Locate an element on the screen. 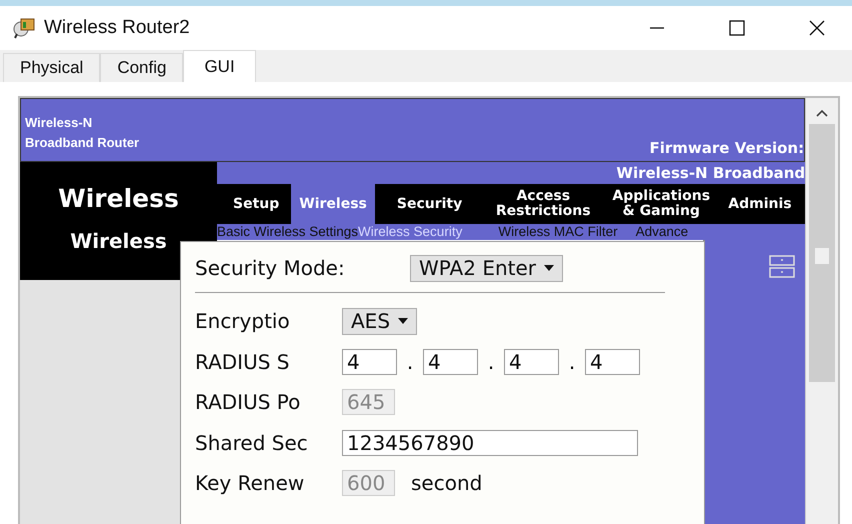 This screenshot has height=524, width=852. nav-tab: Wireless is located at coordinates (333, 204).